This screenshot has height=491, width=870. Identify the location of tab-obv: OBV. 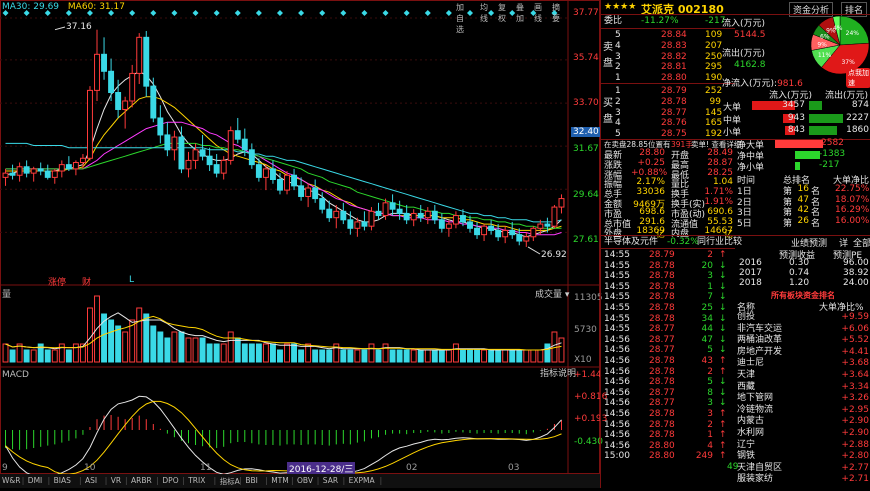
(305, 480).